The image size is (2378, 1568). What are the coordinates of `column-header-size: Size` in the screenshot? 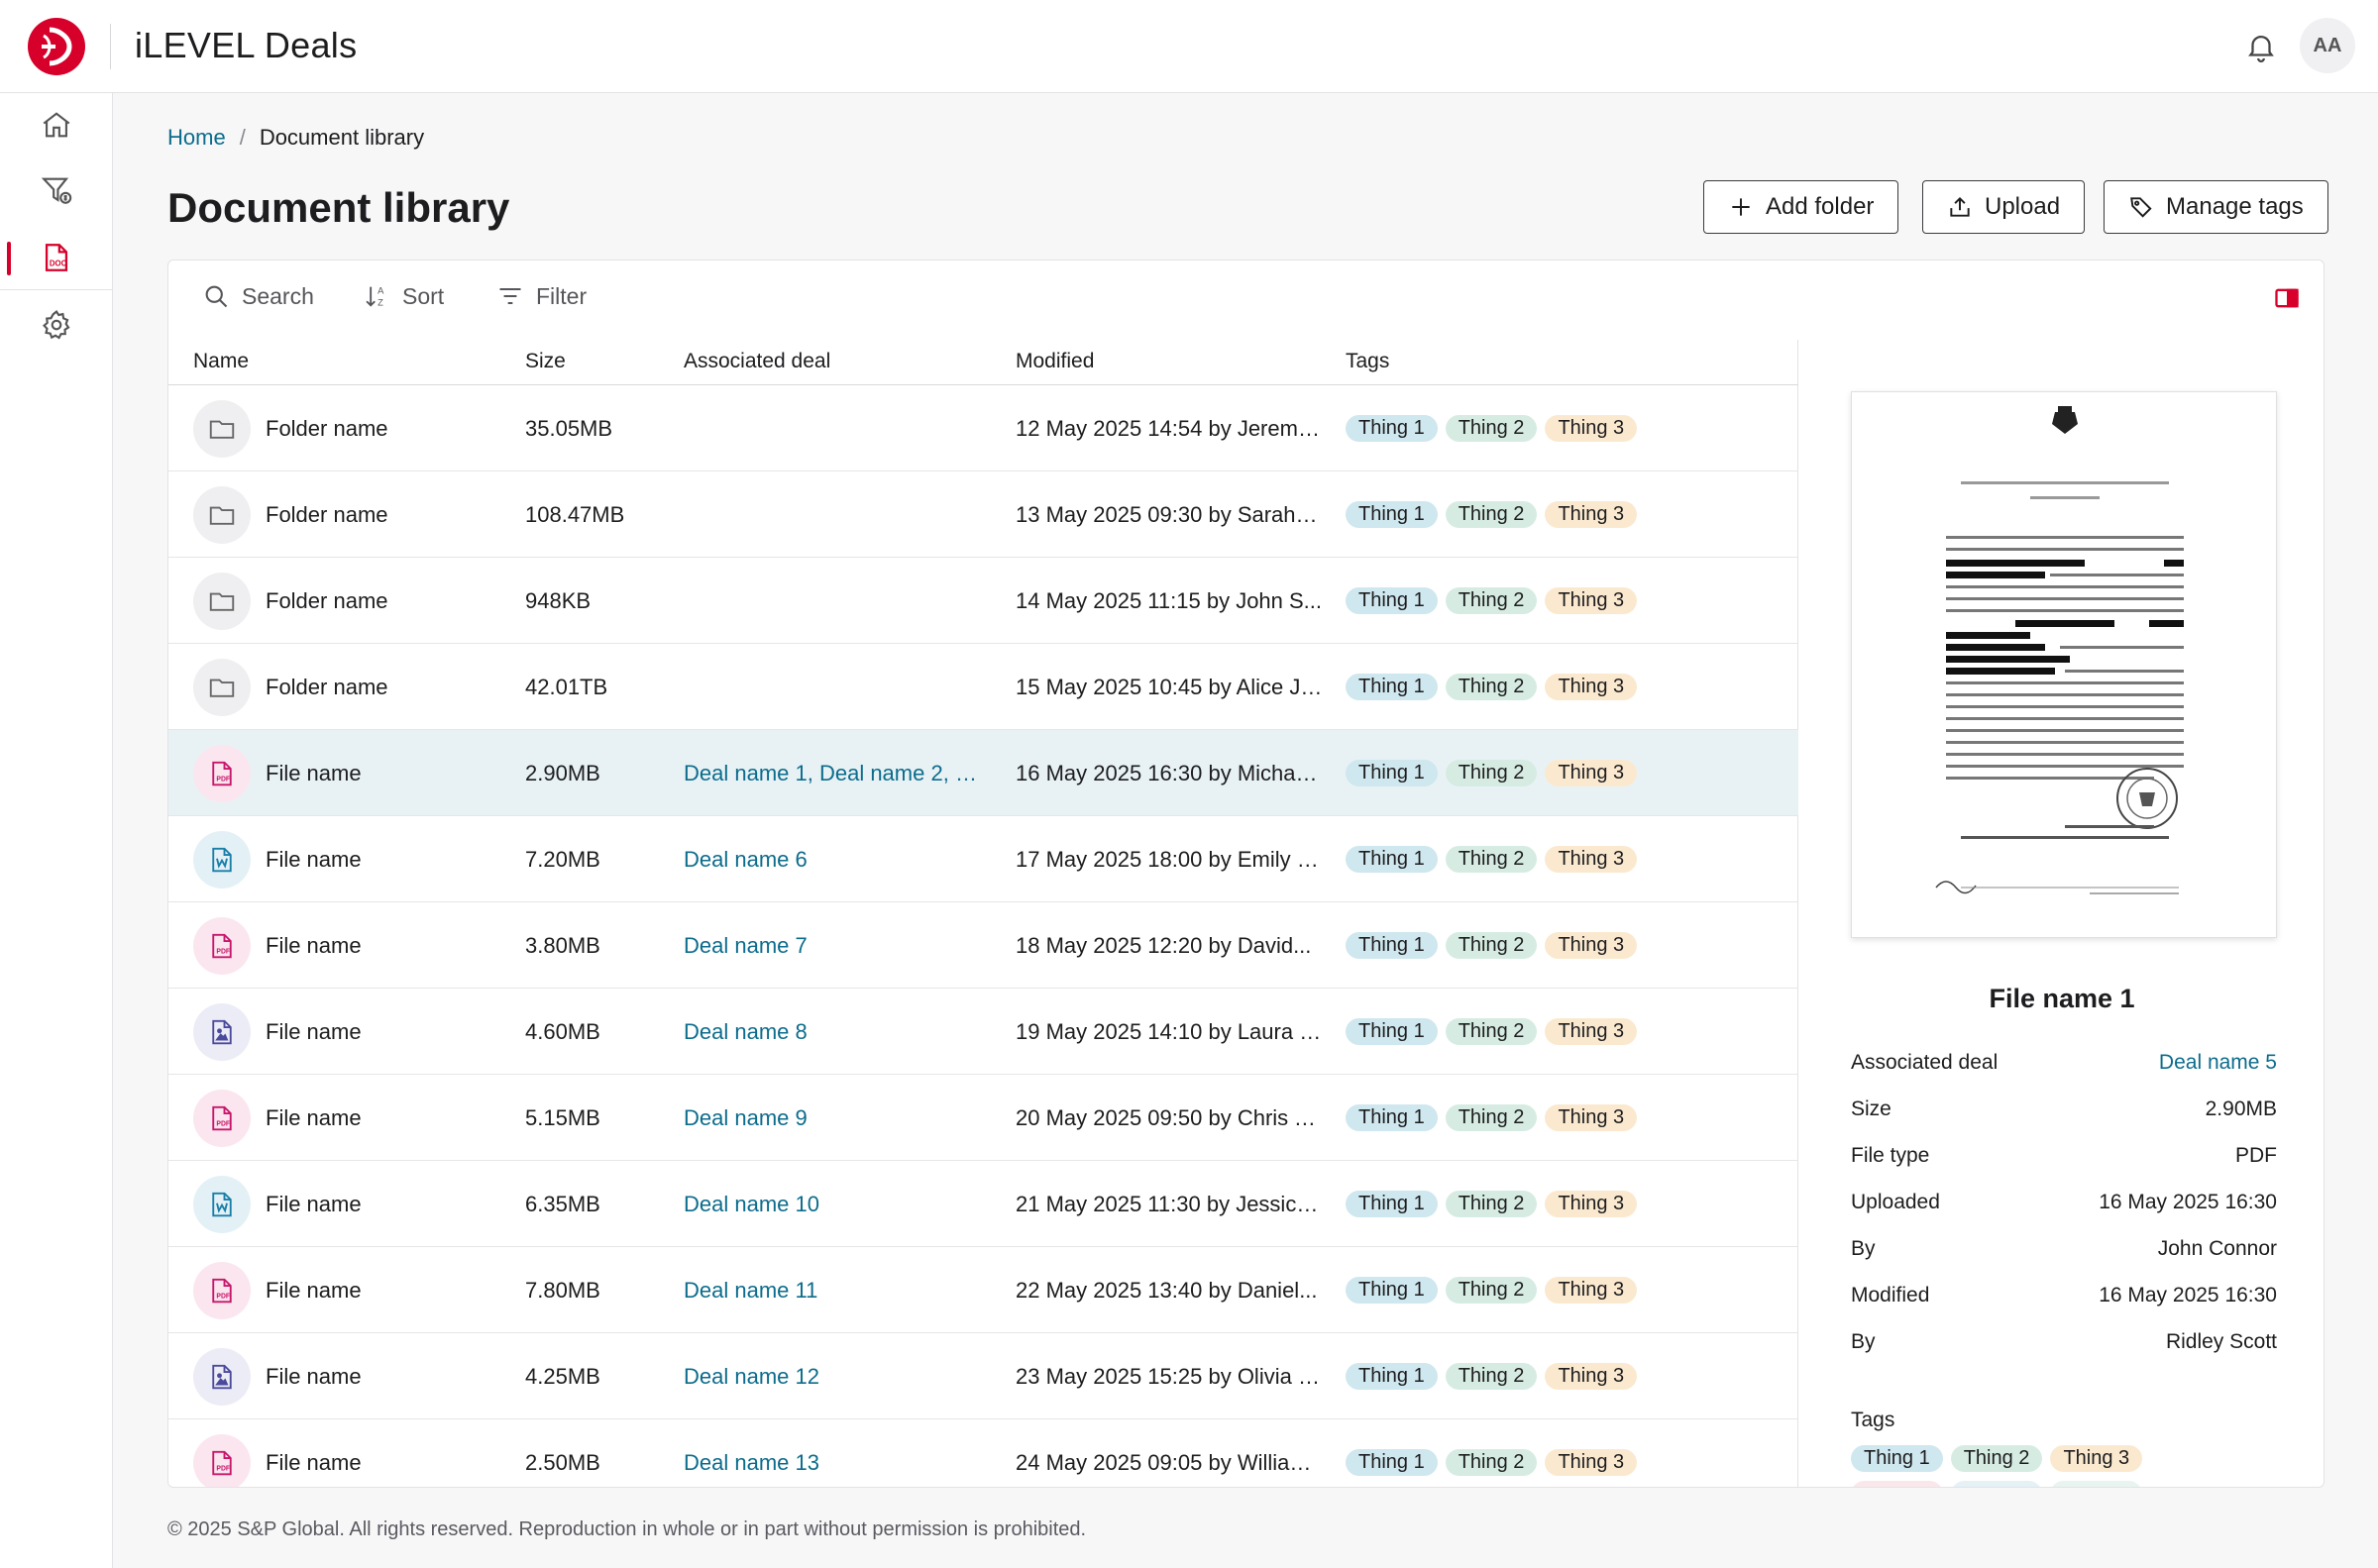 It's located at (545, 361).